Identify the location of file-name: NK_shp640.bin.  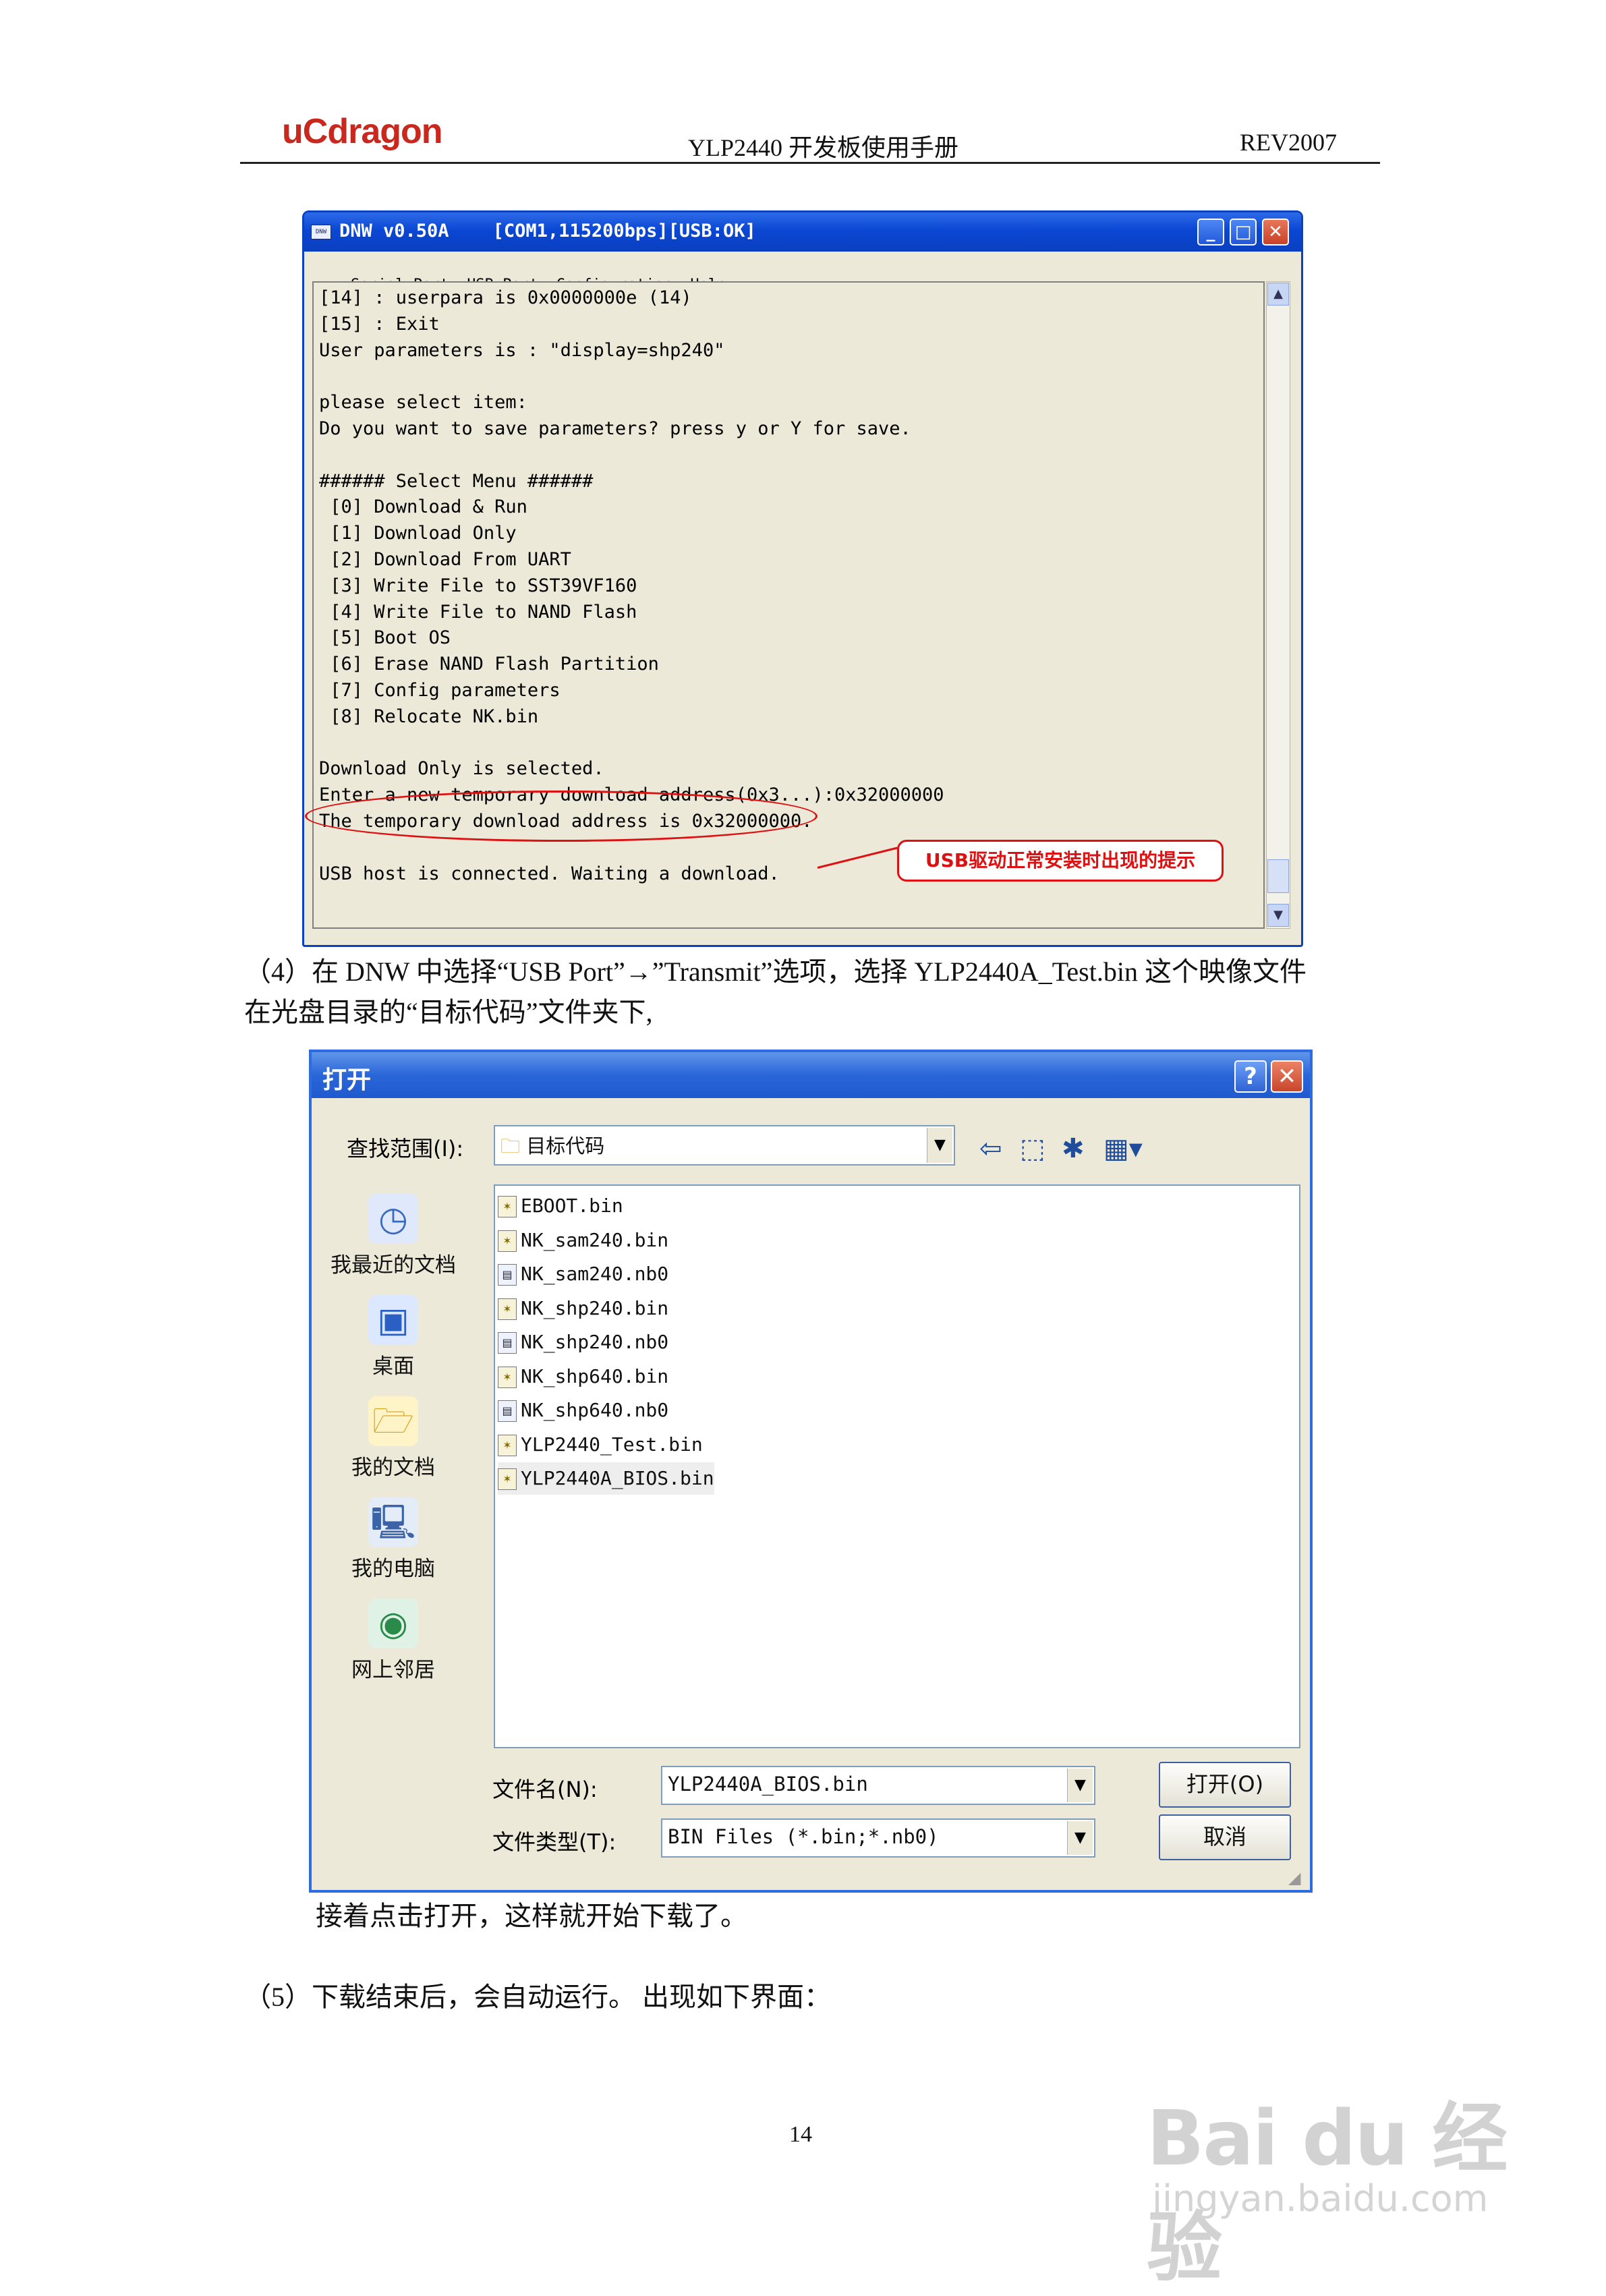
(595, 1376).